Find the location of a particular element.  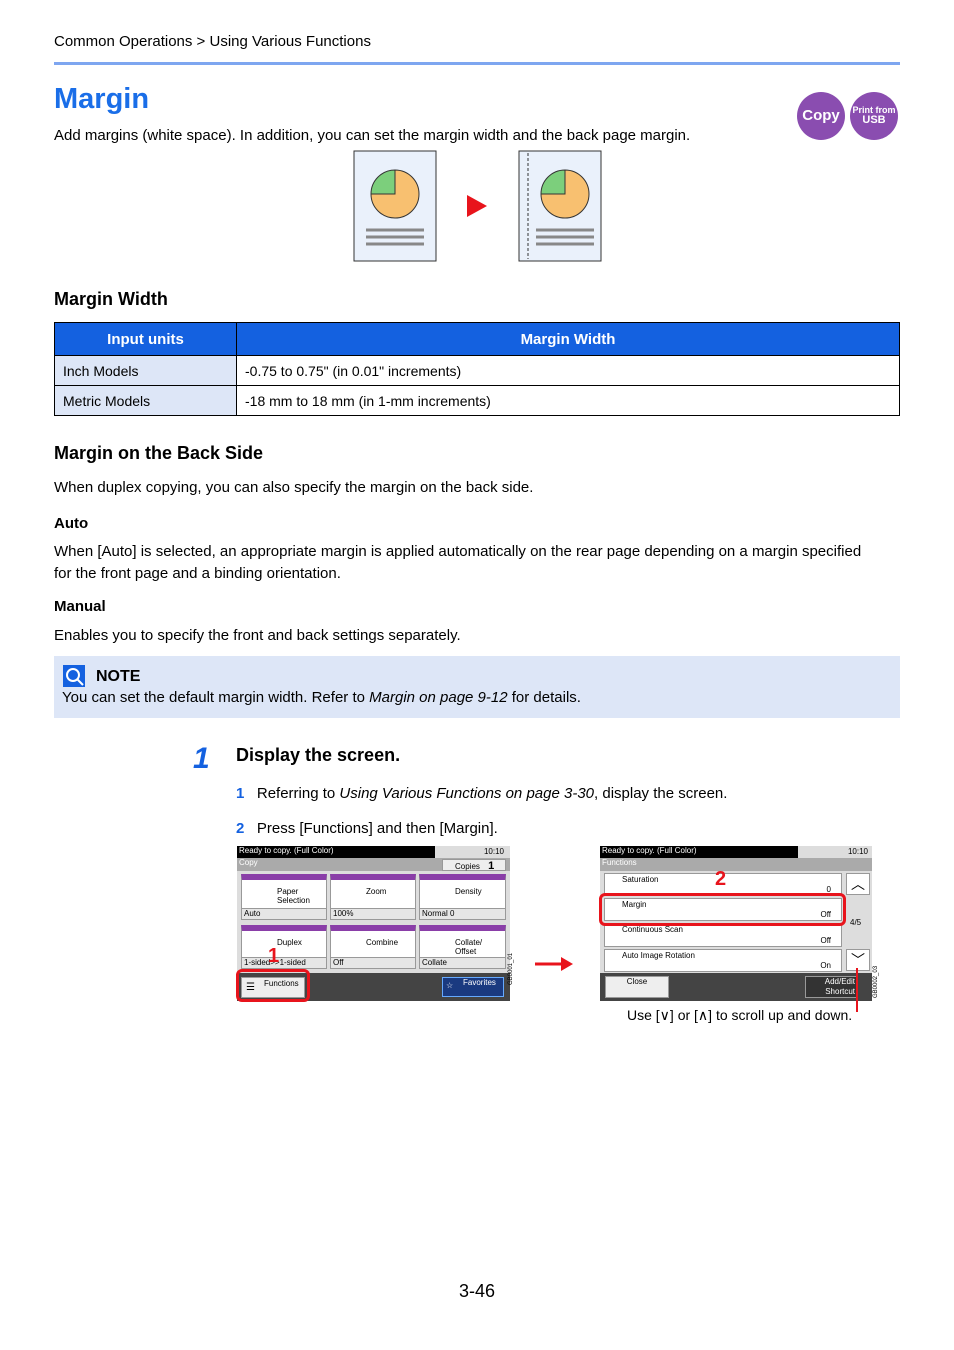

manual-heading: Manual is located at coordinates (80, 606).